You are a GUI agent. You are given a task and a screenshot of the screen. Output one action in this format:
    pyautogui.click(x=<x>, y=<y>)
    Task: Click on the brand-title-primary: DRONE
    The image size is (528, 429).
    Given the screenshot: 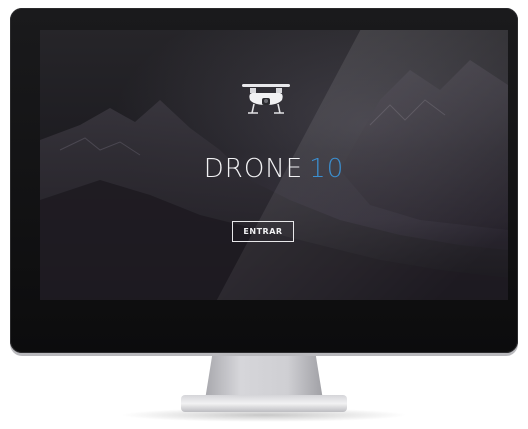 What is the action you would take?
    pyautogui.click(x=253, y=169)
    